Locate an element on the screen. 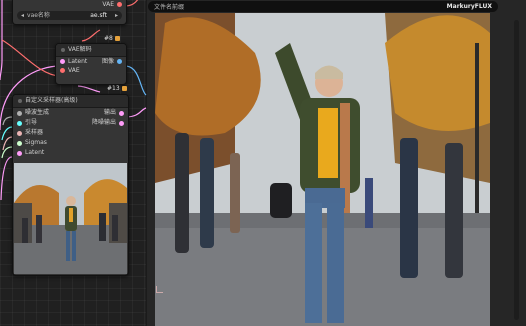 This screenshot has height=326, width=526. vae-decode-node: VAE解码 Latent 图像 VAE is located at coordinates (91, 64).